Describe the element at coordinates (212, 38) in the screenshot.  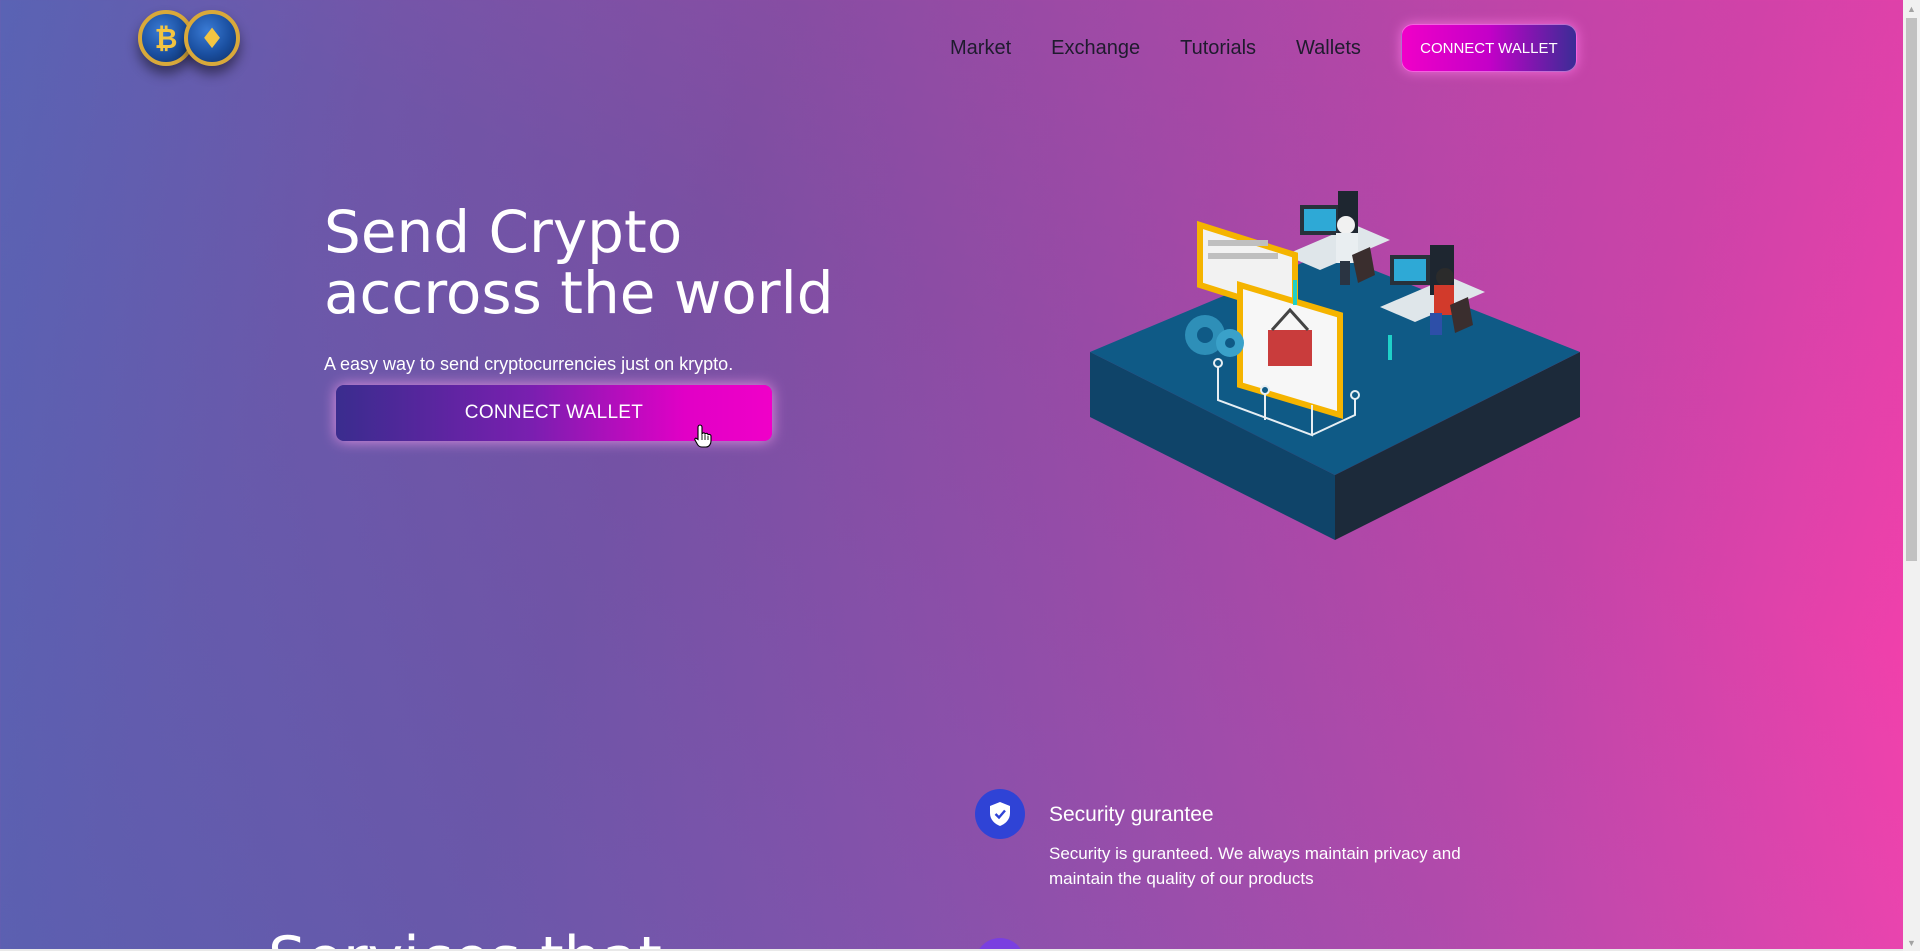
I see `ethereum-coin-icon: ♦` at that location.